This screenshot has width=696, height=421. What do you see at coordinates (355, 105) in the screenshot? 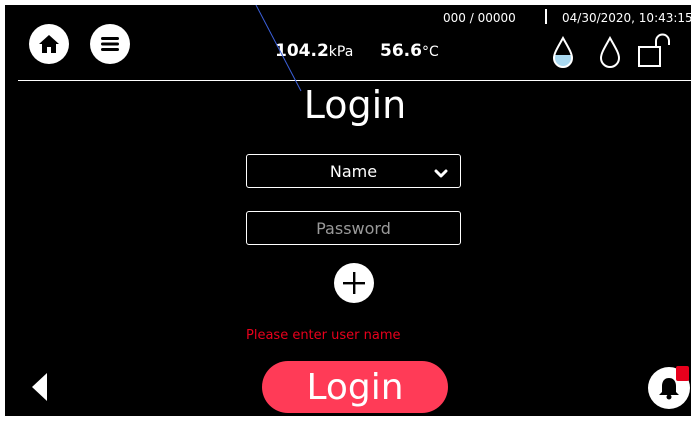
I see `page-title: Login` at bounding box center [355, 105].